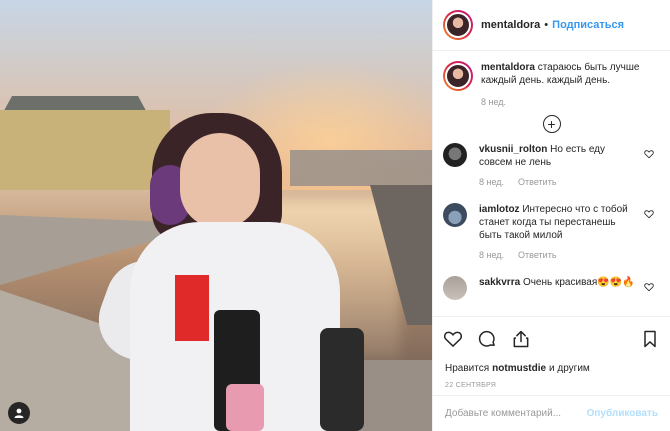 The image size is (670, 431). Describe the element at coordinates (510, 25) in the screenshot. I see `author-username: mentaldora` at that location.